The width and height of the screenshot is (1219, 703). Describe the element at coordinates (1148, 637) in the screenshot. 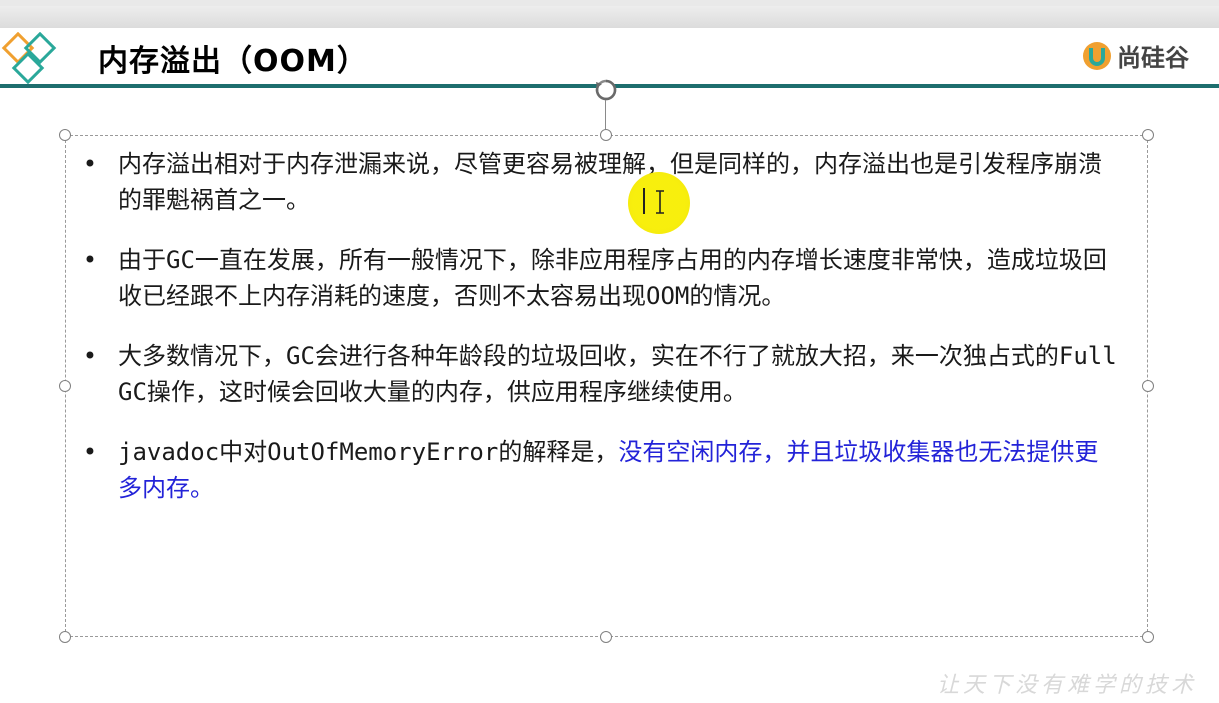

I see `resize-handle-bottom-right` at that location.